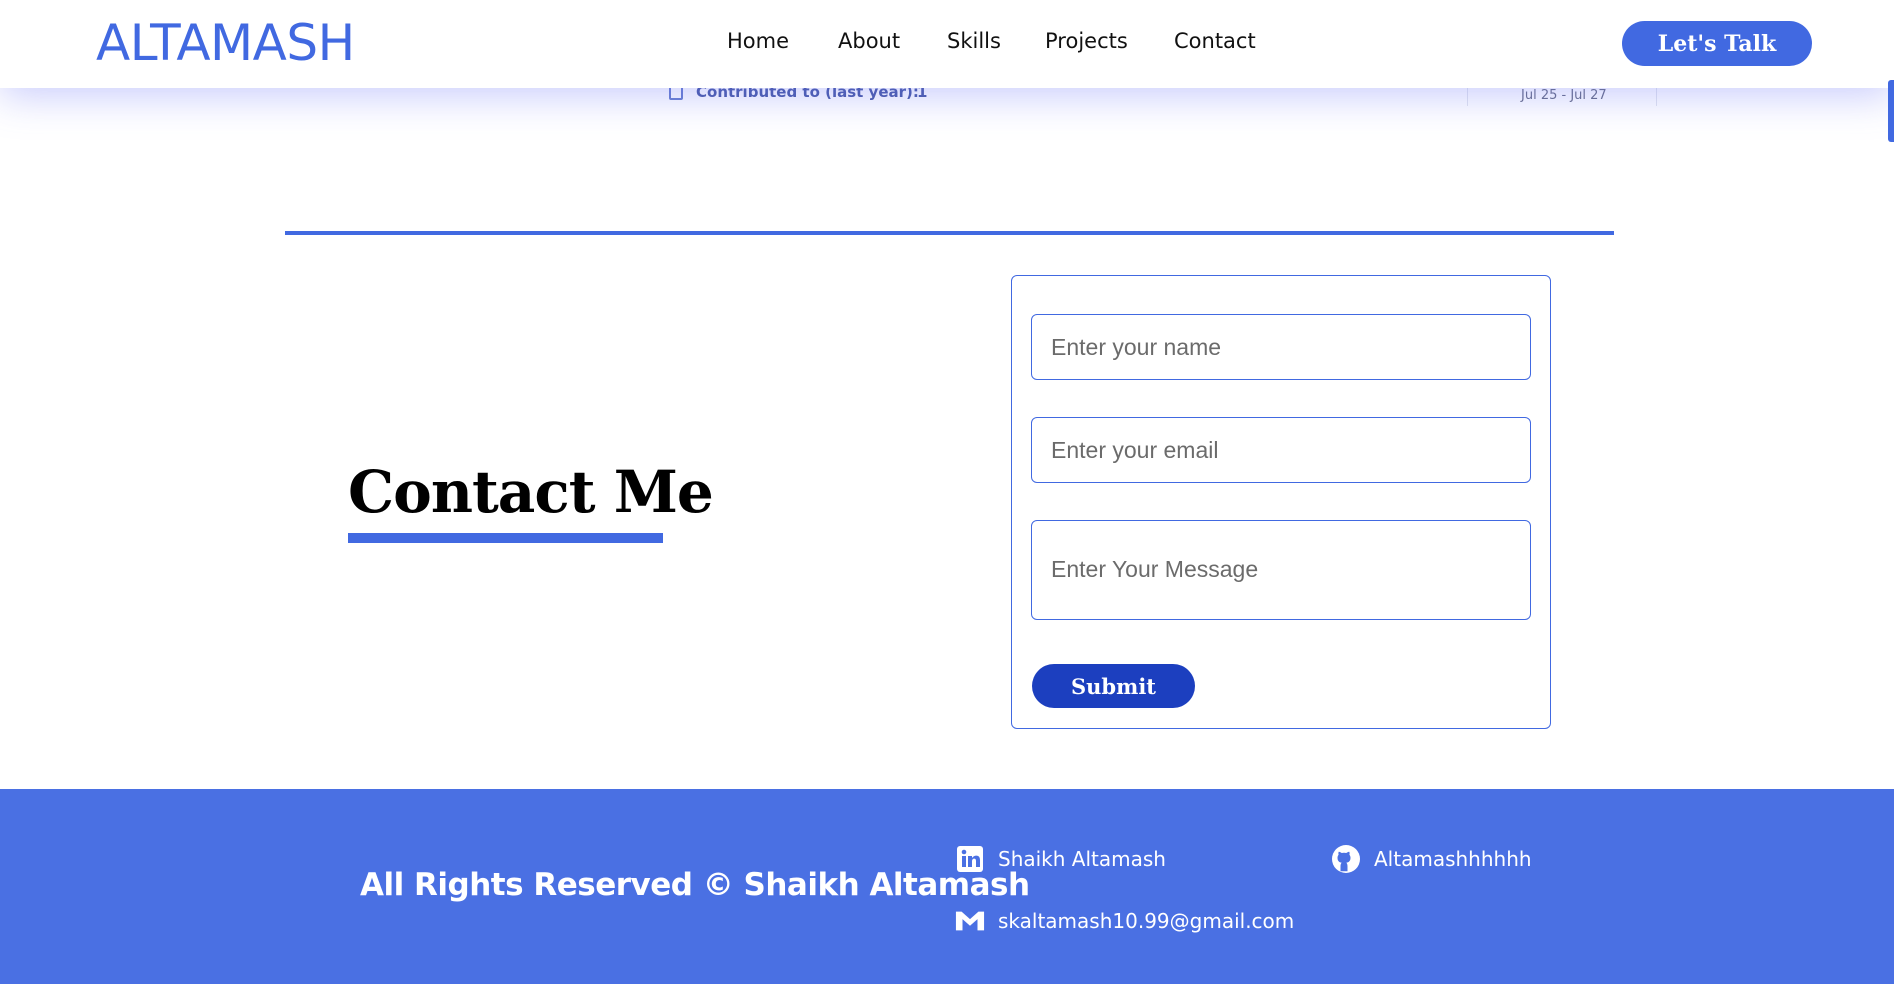 Image resolution: width=1894 pixels, height=984 pixels. Describe the element at coordinates (970, 859) in the screenshot. I see `linkedin-icon` at that location.